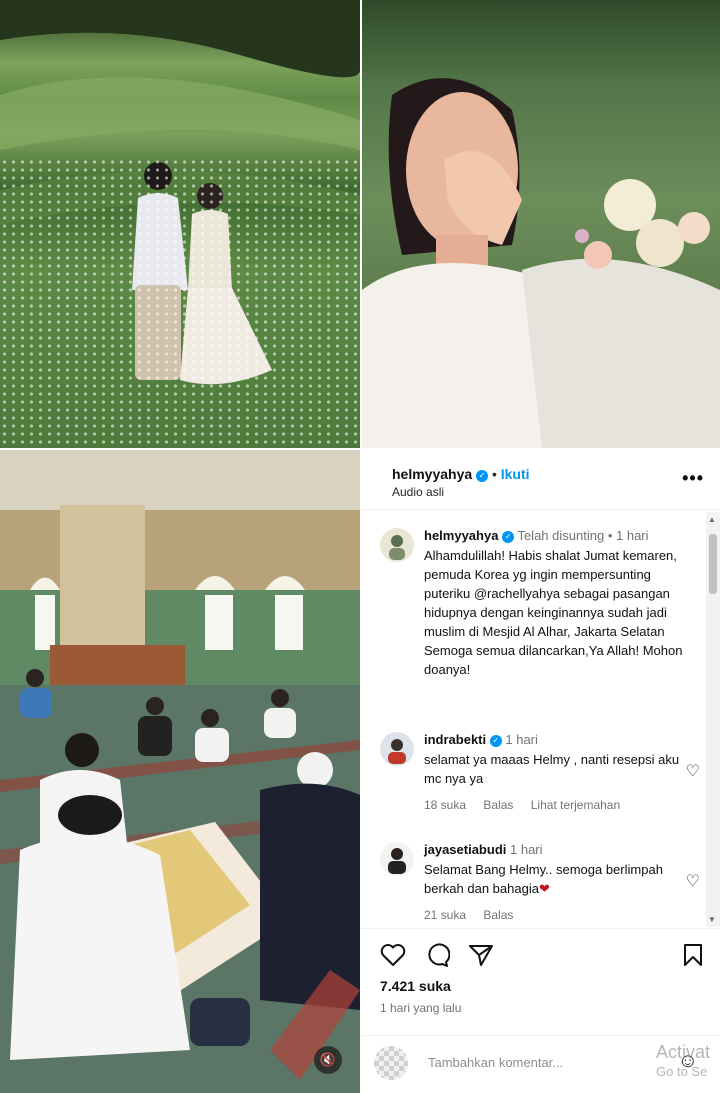 Image resolution: width=720 pixels, height=1093 pixels. What do you see at coordinates (445, 915) in the screenshot?
I see `comment-likes-count: 21 suka` at bounding box center [445, 915].